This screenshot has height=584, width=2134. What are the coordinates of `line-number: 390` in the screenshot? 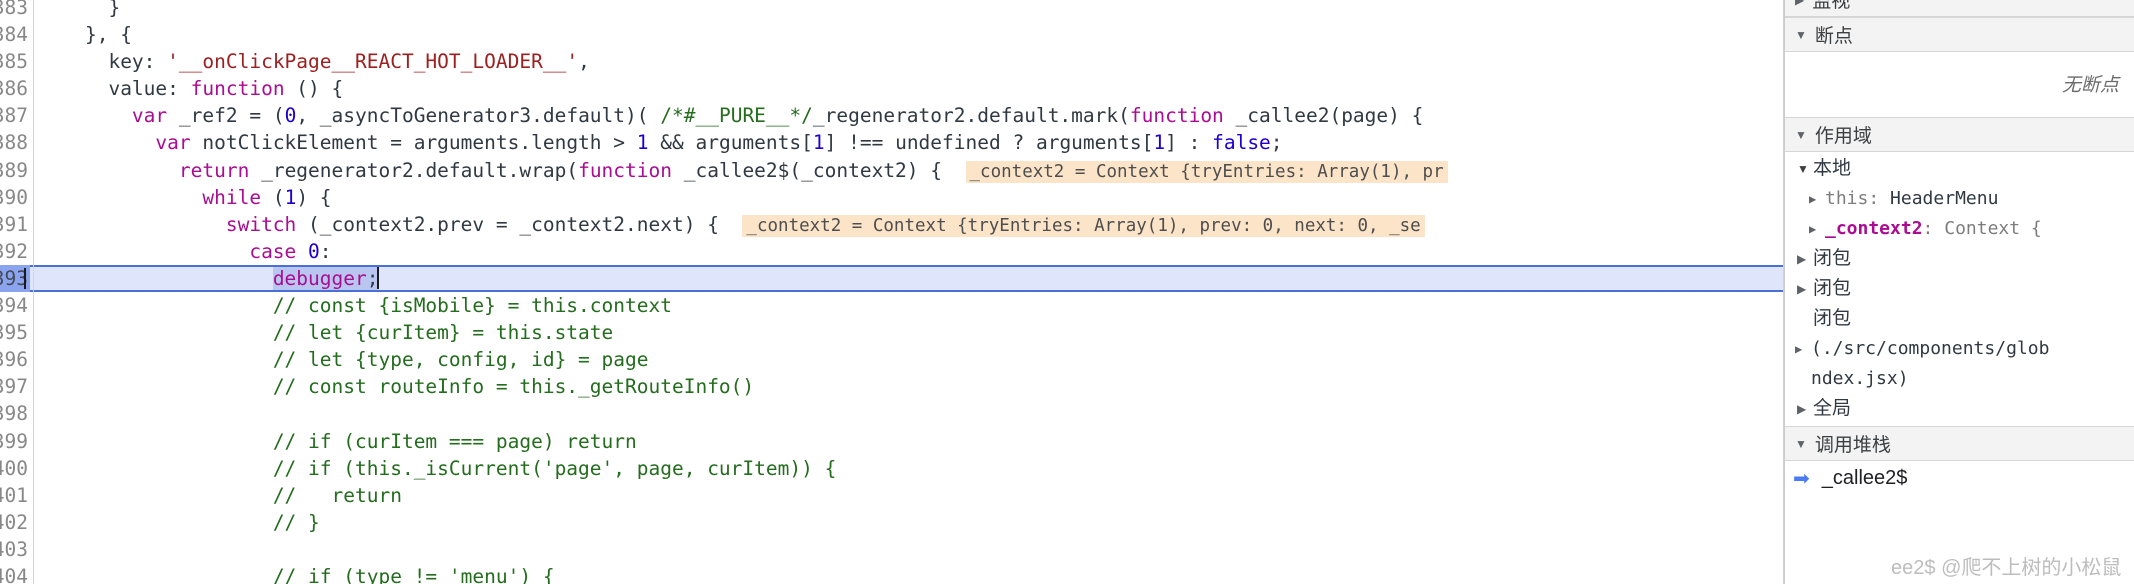 It's located at (15, 197).